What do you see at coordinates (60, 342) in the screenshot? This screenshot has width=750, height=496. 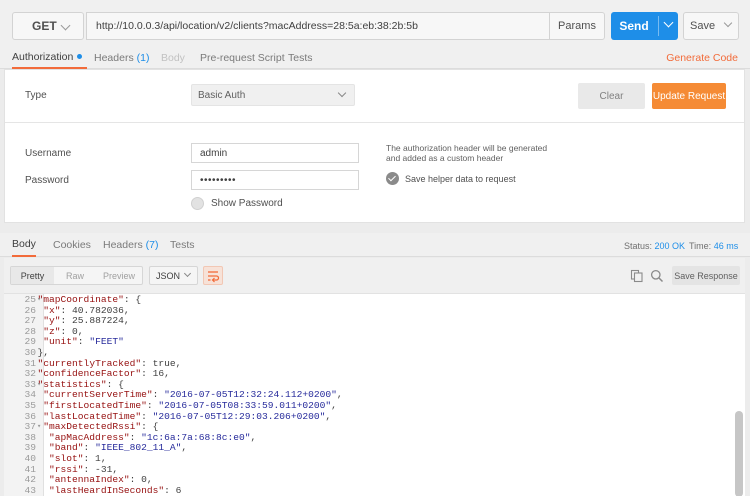 I see `json-key: "unit"` at bounding box center [60, 342].